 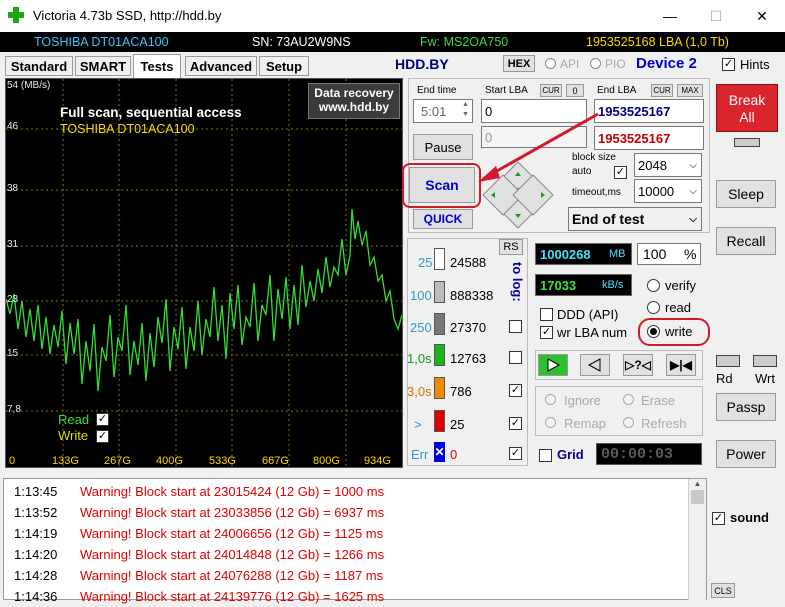 I want to click on erase-label: Erase, so click(x=658, y=400).